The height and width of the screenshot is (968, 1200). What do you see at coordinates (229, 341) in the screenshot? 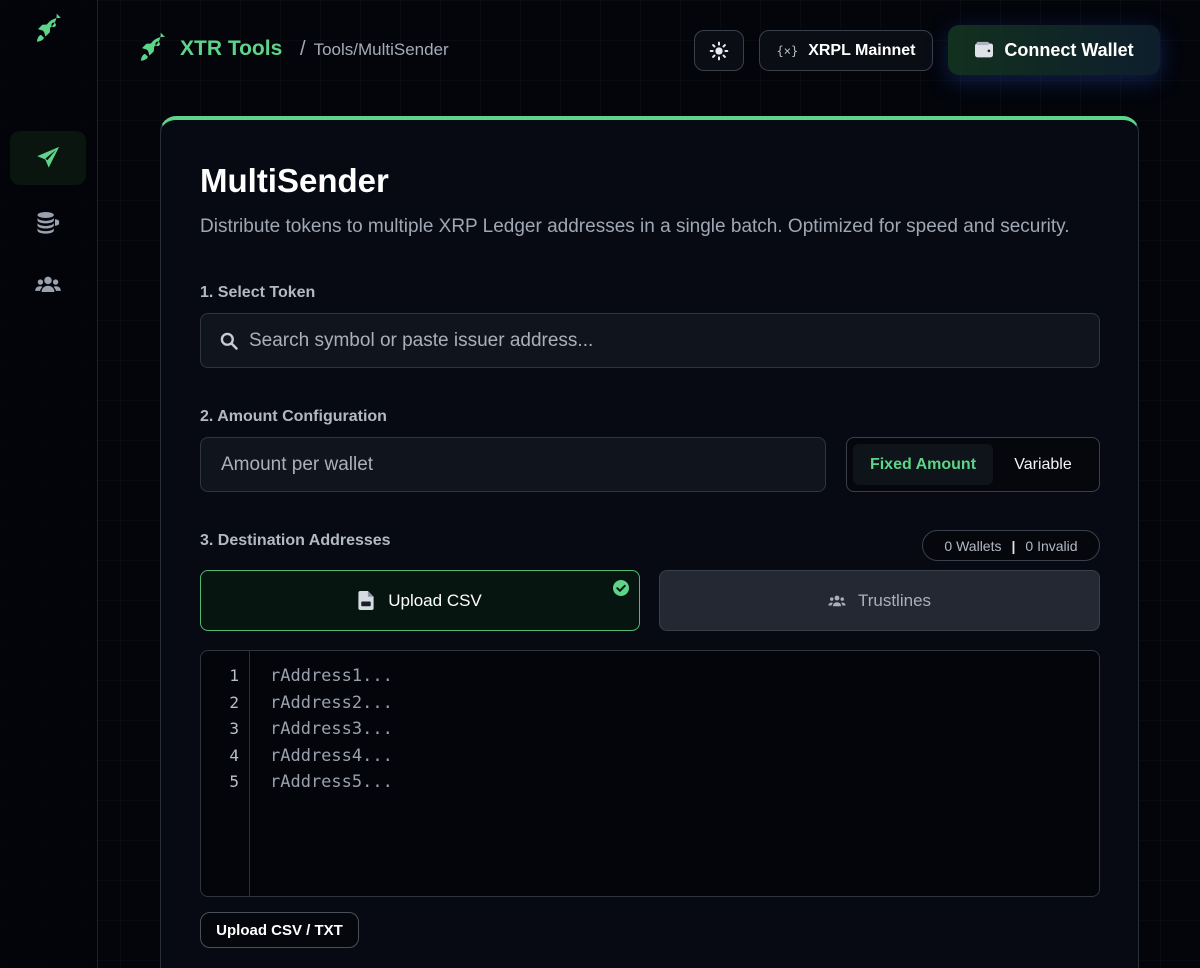
I see `search-icon` at bounding box center [229, 341].